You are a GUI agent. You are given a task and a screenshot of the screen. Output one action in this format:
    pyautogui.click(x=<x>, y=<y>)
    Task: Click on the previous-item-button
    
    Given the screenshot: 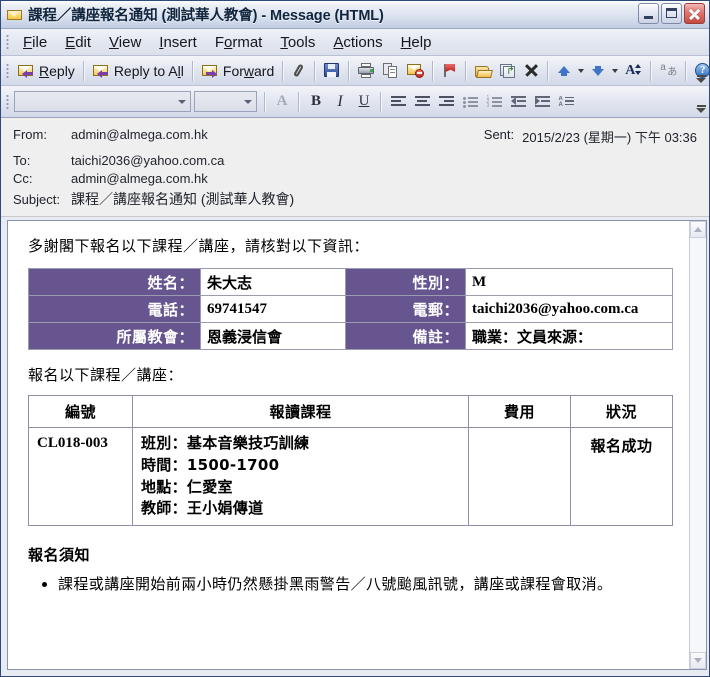 What is the action you would take?
    pyautogui.click(x=564, y=71)
    